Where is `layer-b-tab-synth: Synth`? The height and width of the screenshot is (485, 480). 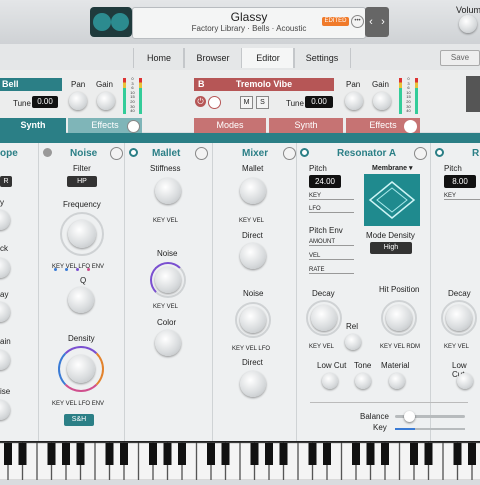 layer-b-tab-synth: Synth is located at coordinates (306, 125).